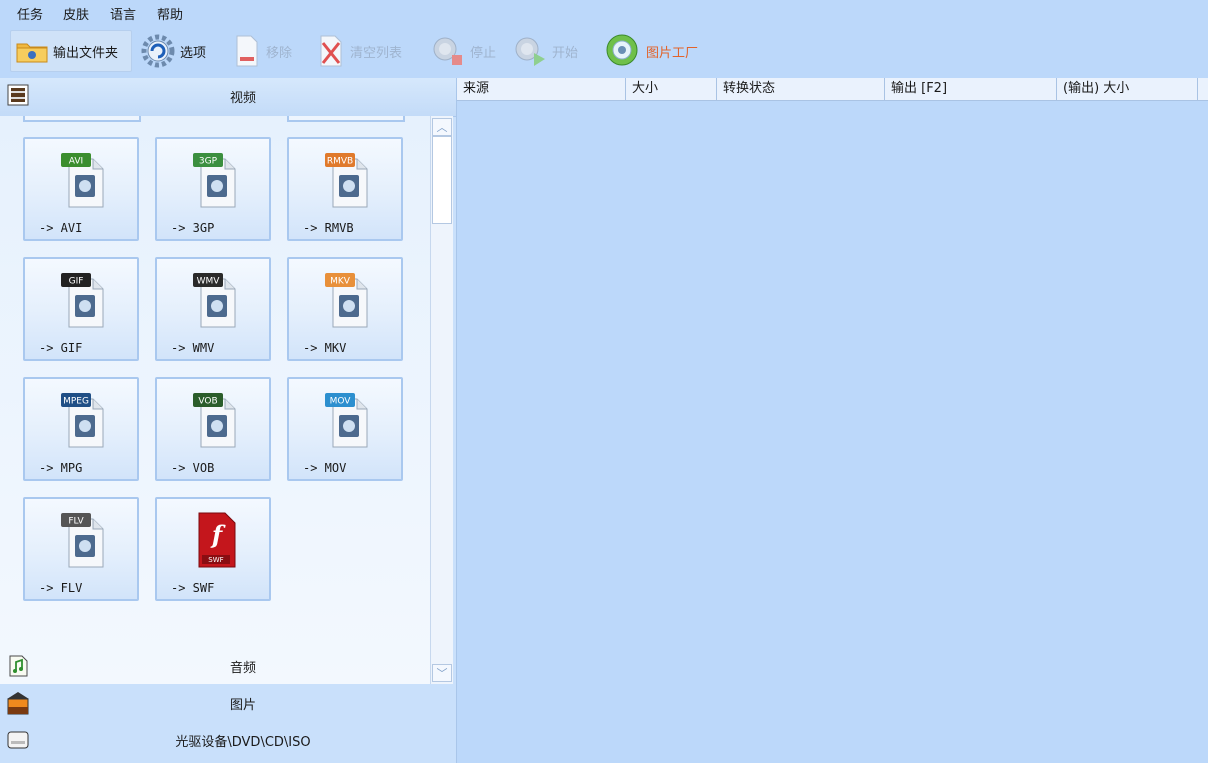  Describe the element at coordinates (447, 51) in the screenshot. I see `stop-icon` at that location.